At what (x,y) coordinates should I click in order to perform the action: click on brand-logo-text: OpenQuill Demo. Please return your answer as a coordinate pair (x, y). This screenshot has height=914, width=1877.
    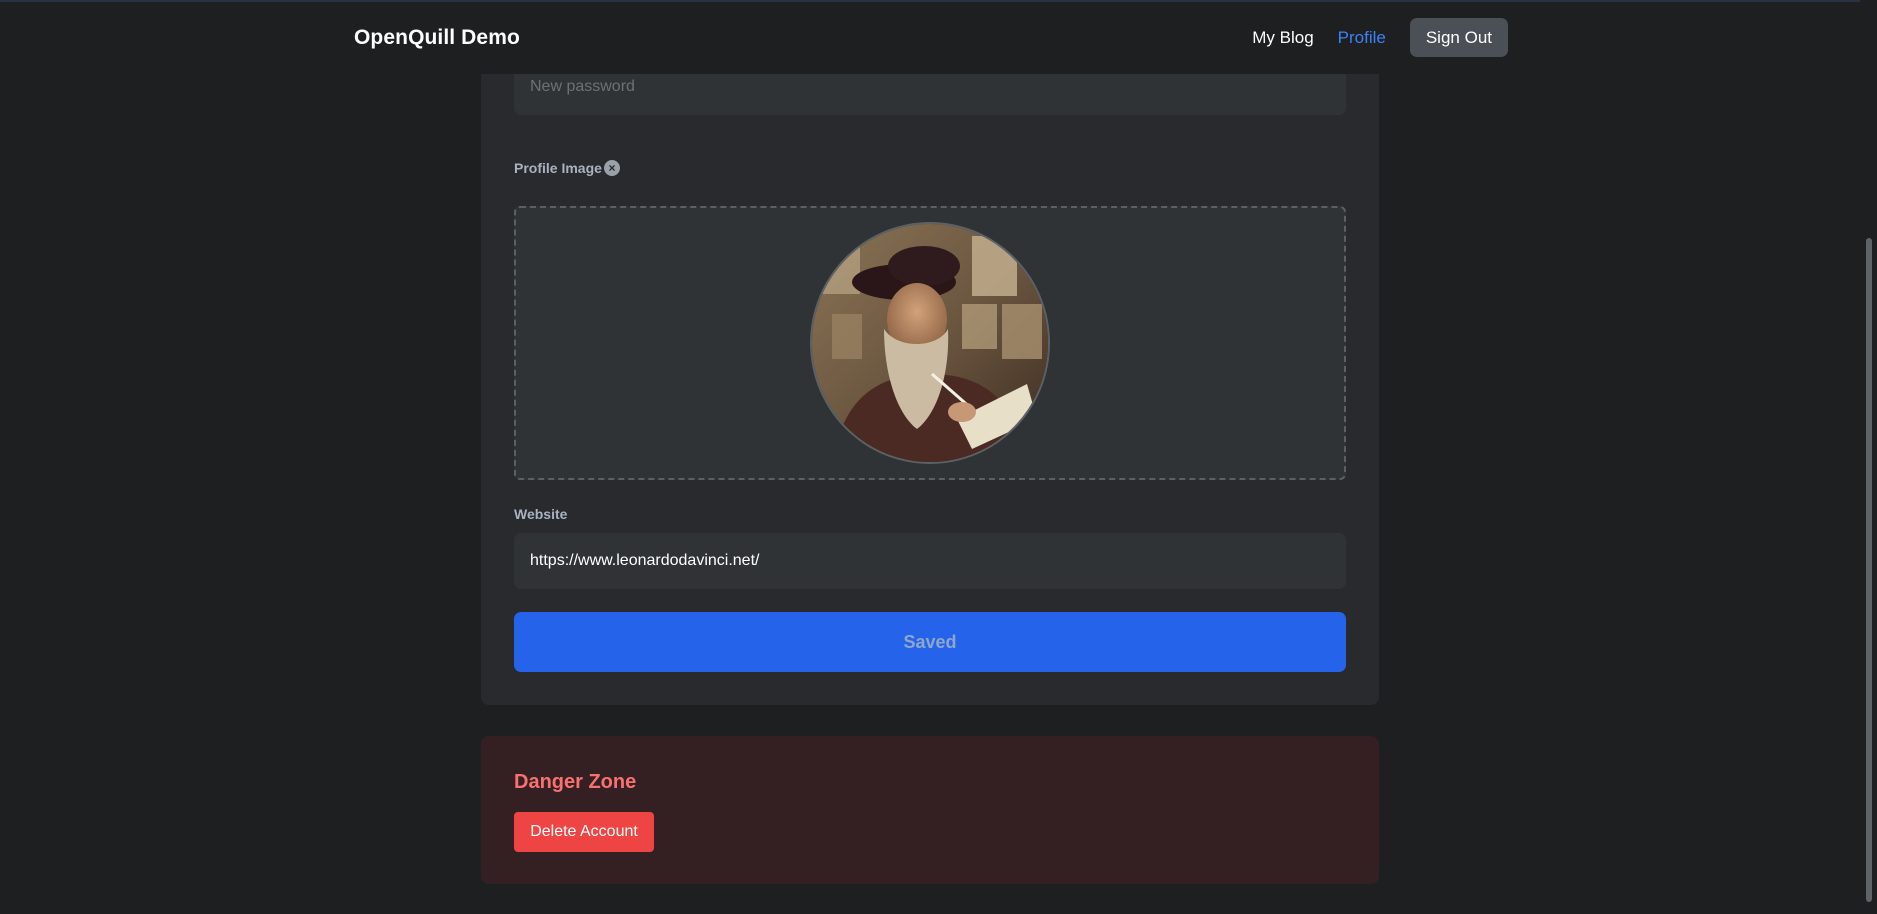
    Looking at the image, I should click on (437, 38).